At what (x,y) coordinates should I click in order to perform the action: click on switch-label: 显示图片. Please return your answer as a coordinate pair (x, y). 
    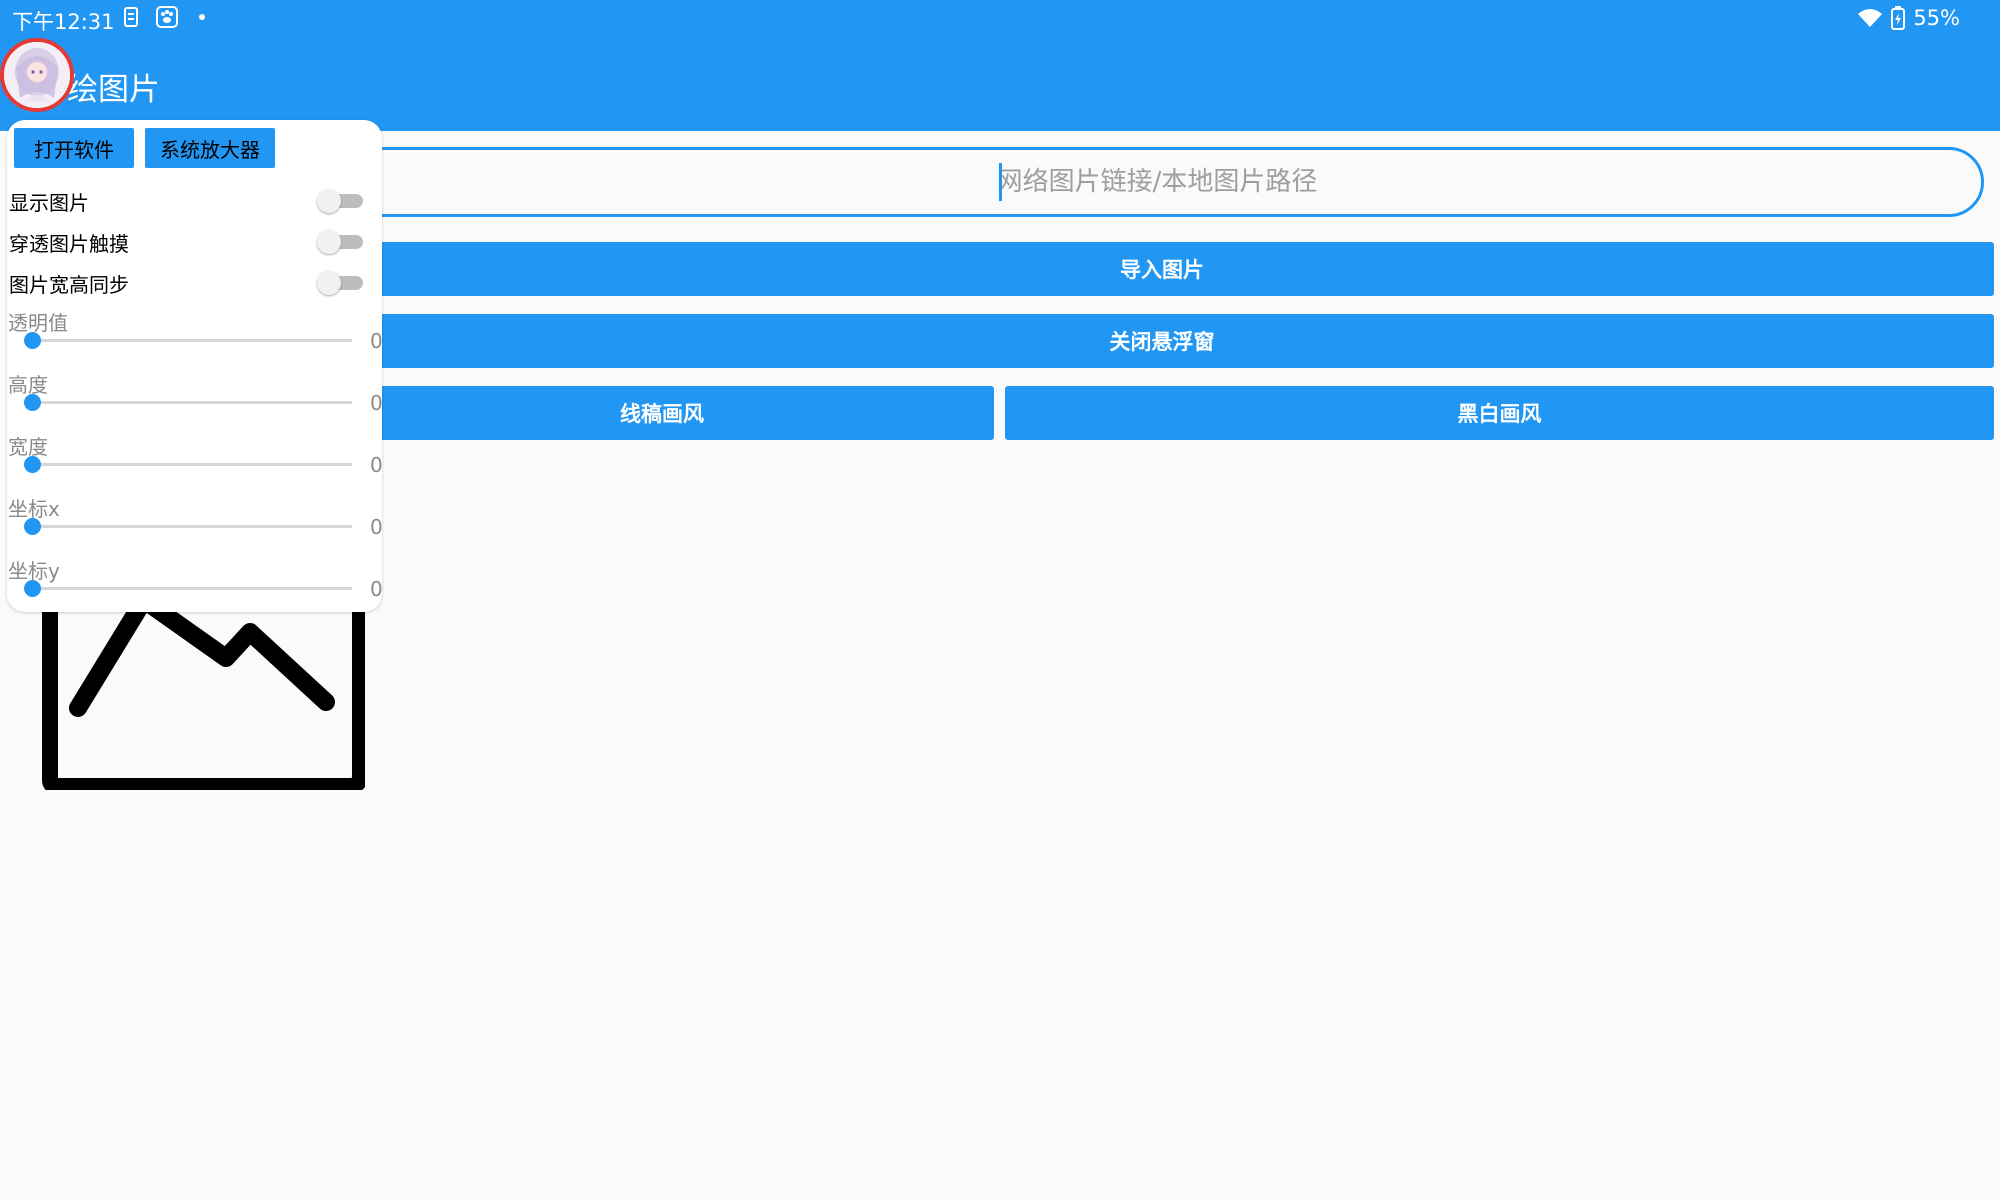
    Looking at the image, I should click on (49, 203).